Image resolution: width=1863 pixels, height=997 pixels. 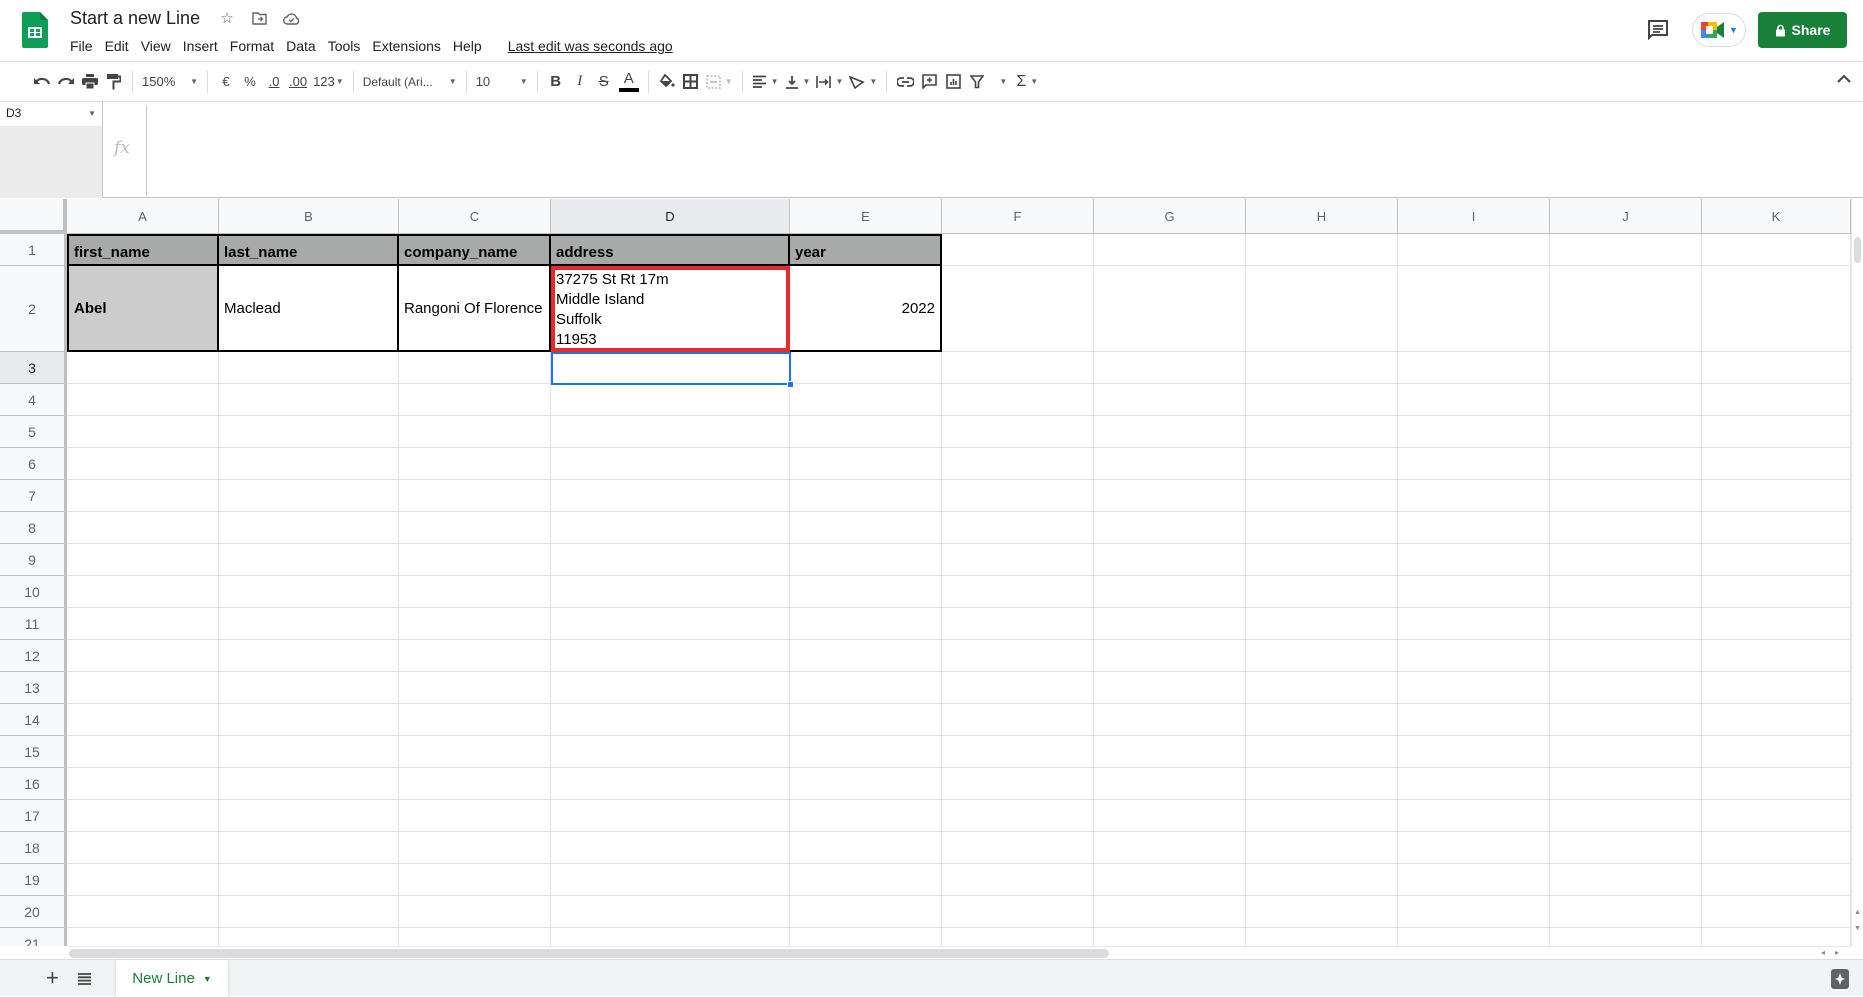 What do you see at coordinates (33, 250) in the screenshot?
I see `row-header-1: 1` at bounding box center [33, 250].